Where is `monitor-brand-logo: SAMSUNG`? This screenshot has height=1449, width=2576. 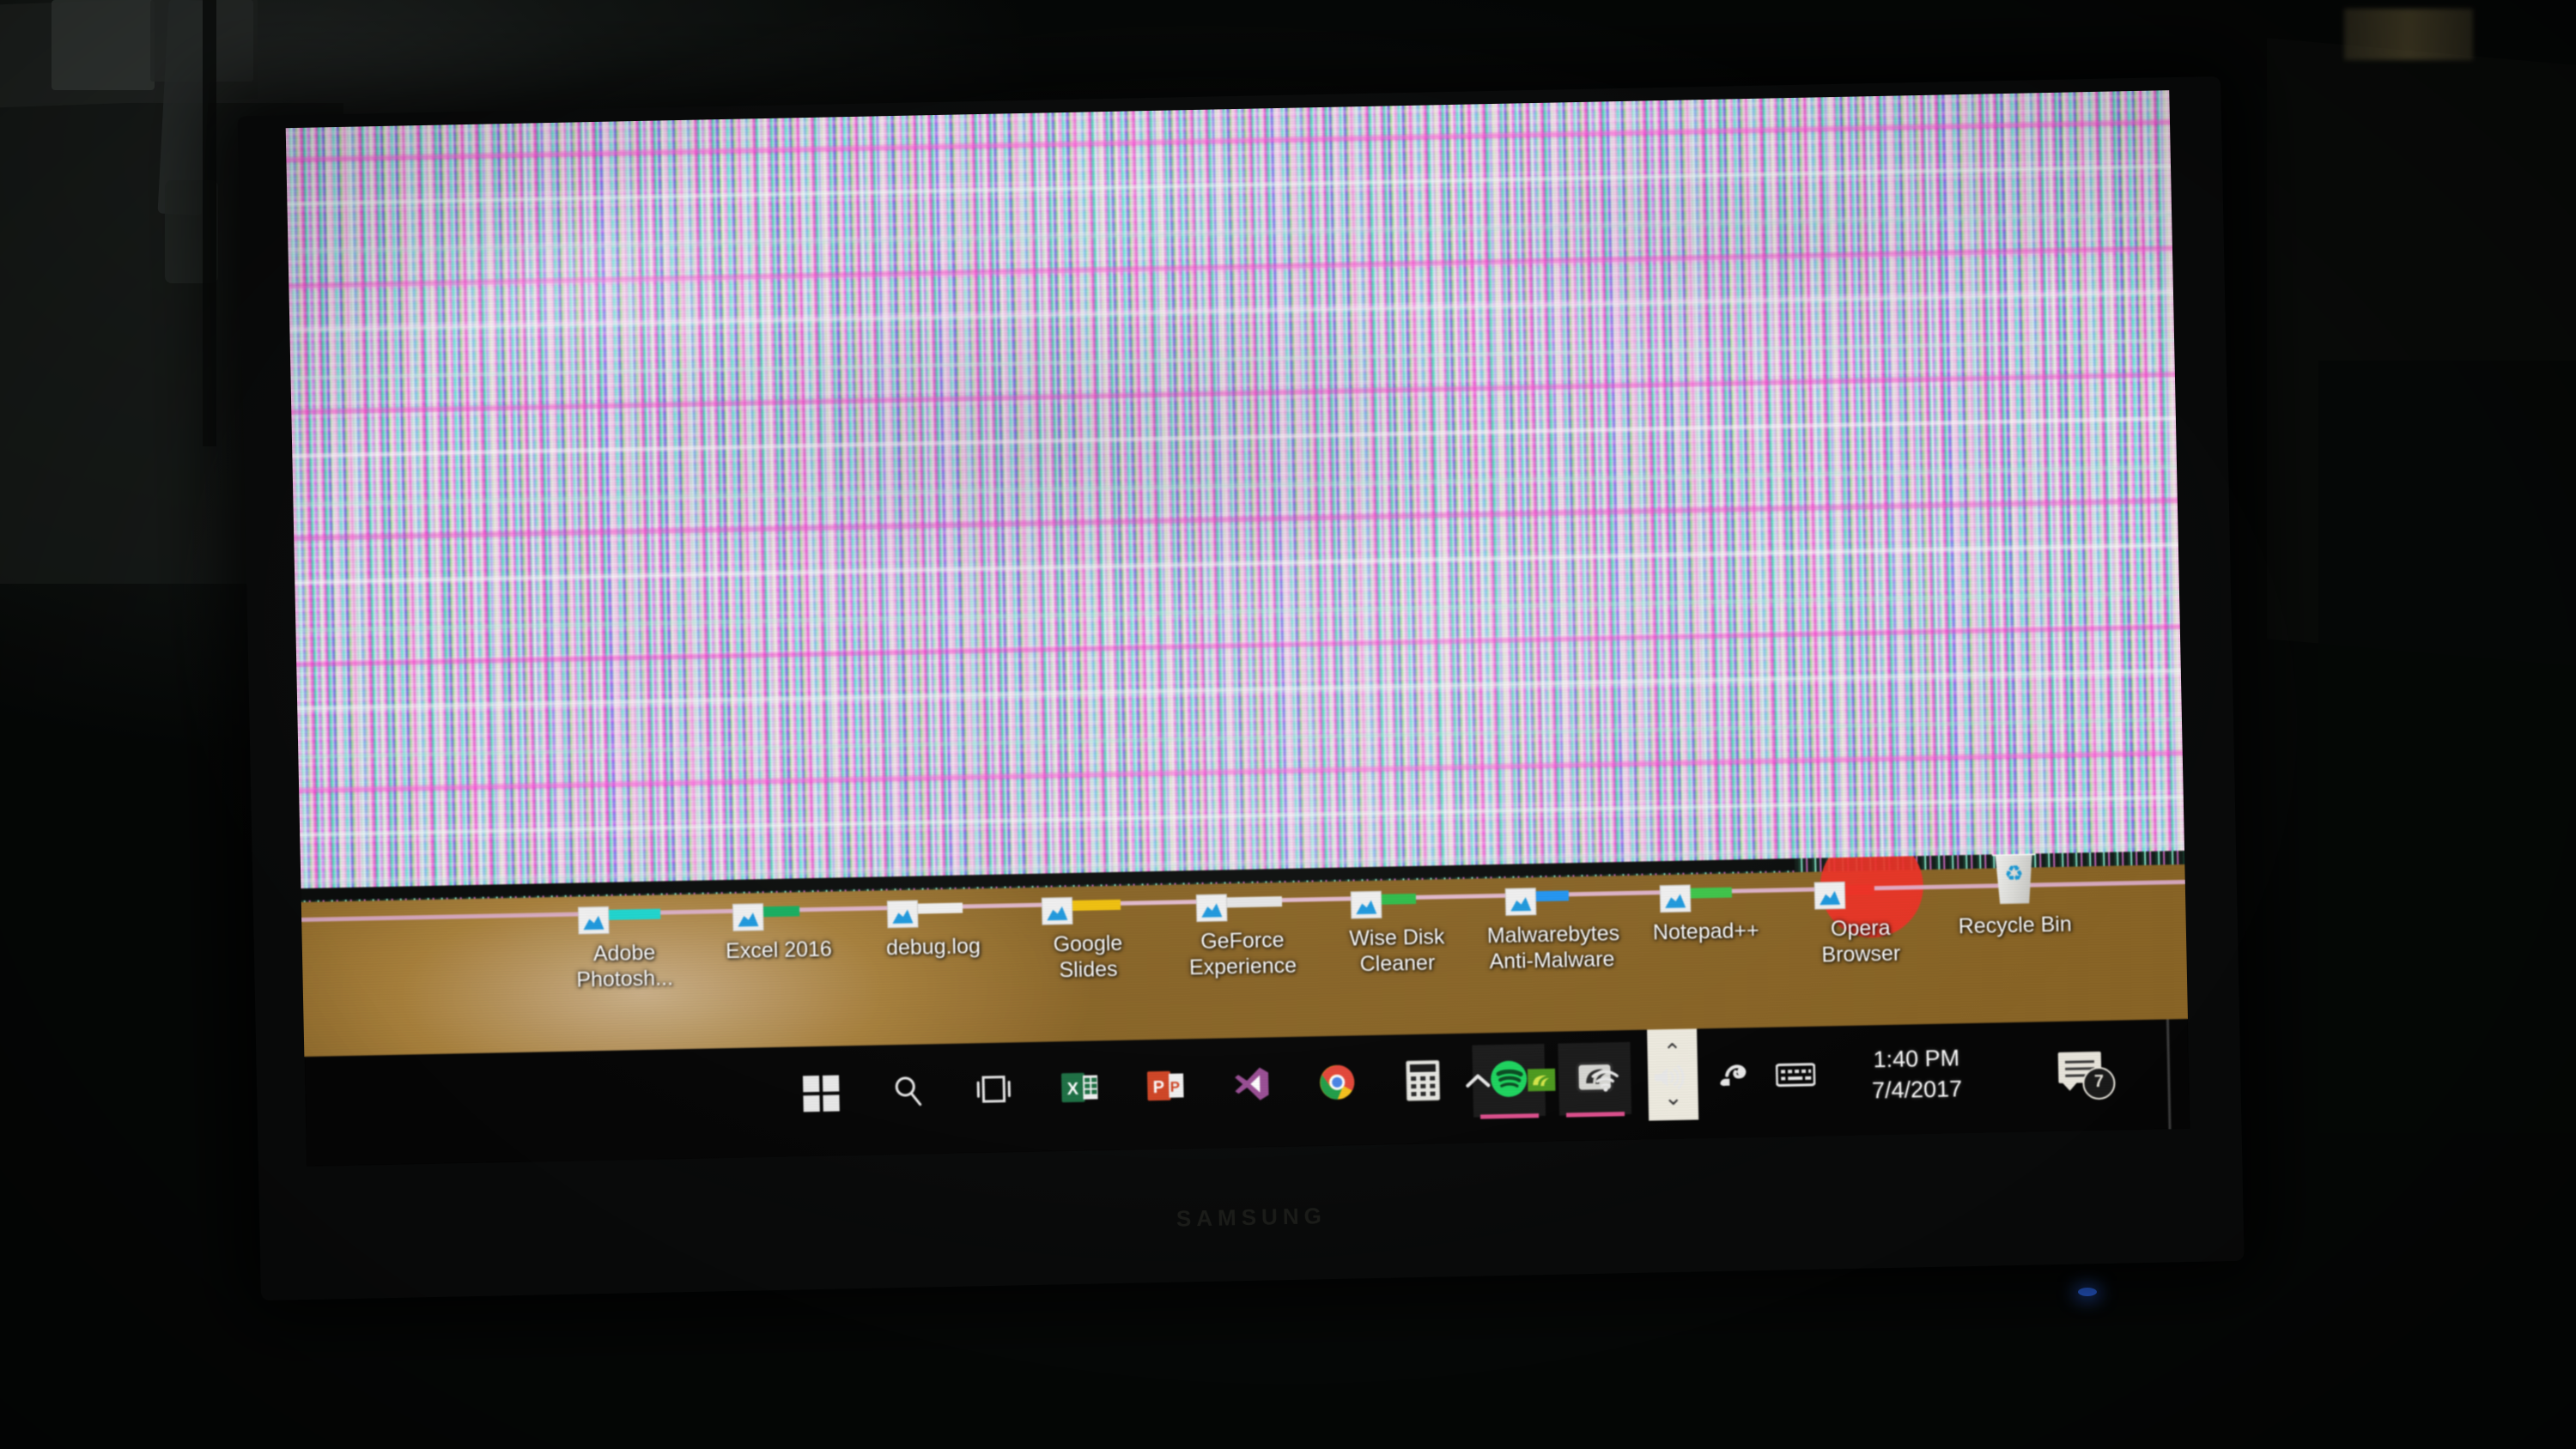 monitor-brand-logo: SAMSUNG is located at coordinates (1251, 1217).